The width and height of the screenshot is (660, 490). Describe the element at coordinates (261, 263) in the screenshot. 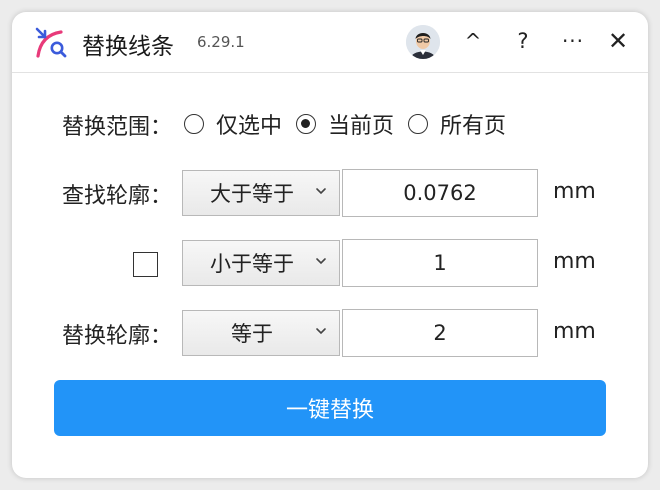

I see `find-operator-2-select: 小于等于` at that location.